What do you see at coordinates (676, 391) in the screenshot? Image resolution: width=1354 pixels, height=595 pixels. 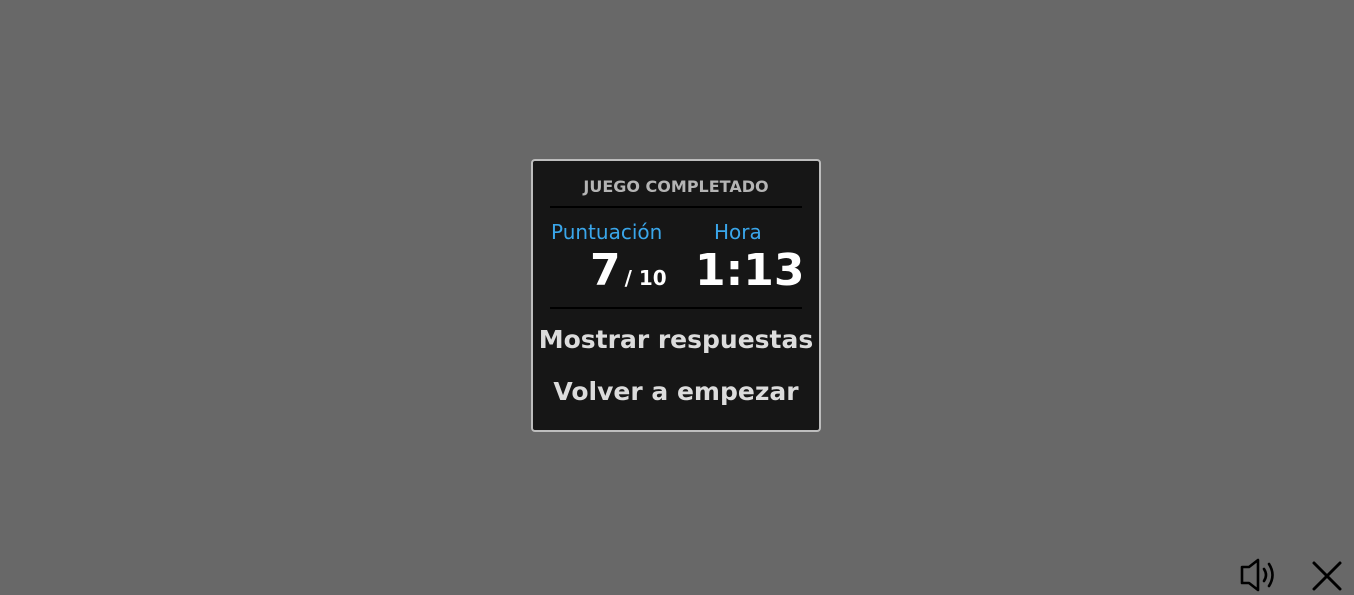 I see `restart-button: Volver a empezar` at bounding box center [676, 391].